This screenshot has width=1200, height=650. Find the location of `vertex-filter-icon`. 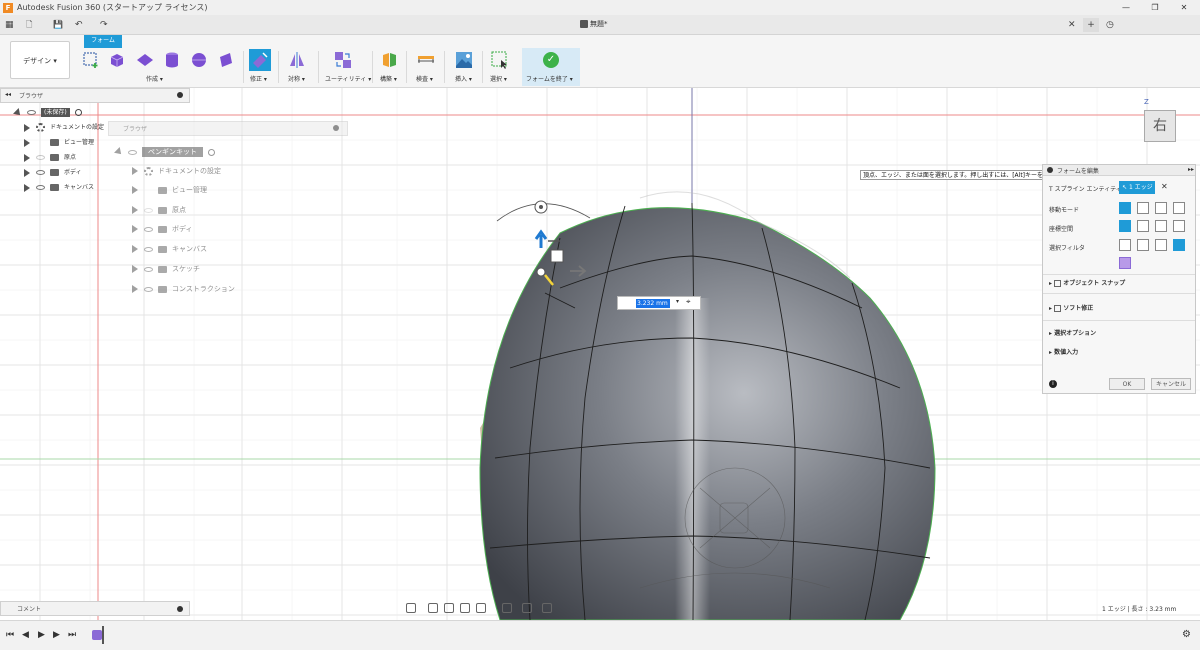

vertex-filter-icon is located at coordinates (1125, 245).